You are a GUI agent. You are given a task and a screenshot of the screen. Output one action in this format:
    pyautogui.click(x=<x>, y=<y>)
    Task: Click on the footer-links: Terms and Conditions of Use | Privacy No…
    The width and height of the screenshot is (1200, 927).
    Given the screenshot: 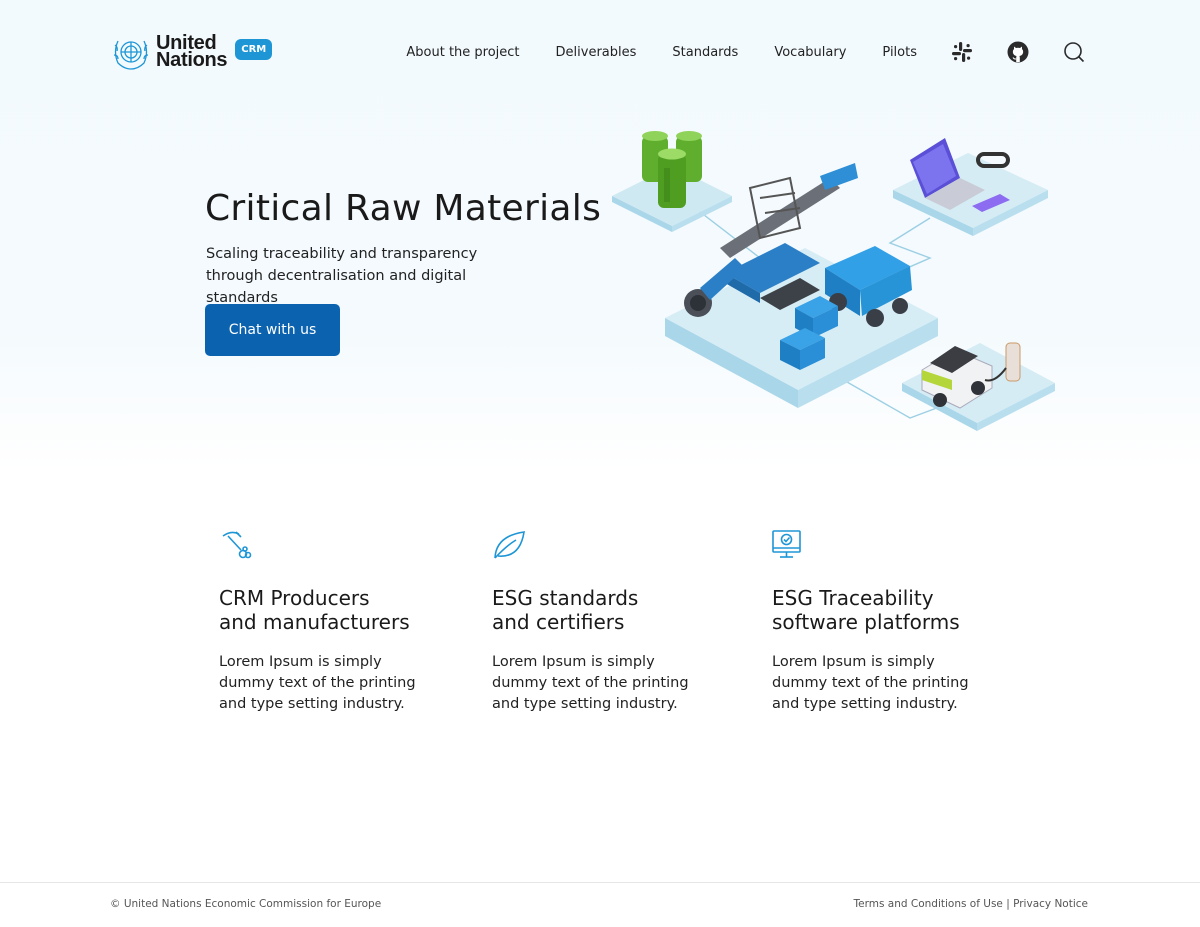 What is the action you would take?
    pyautogui.click(x=971, y=904)
    